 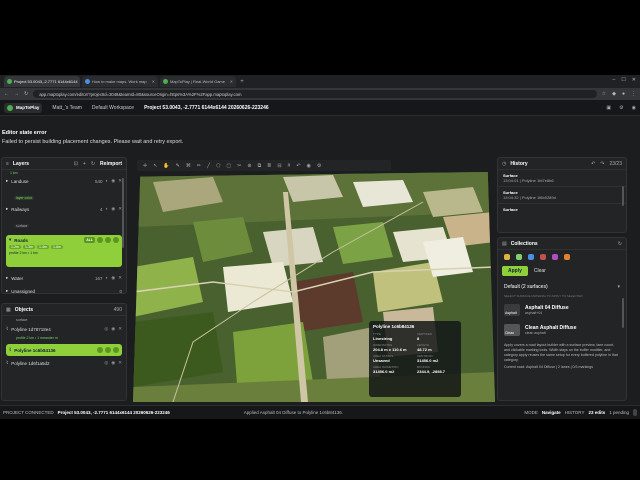 What do you see at coordinates (64, 350) in the screenshot?
I see `object-item-selected: ⌇ Polyline 1c6b84136` at bounding box center [64, 350].